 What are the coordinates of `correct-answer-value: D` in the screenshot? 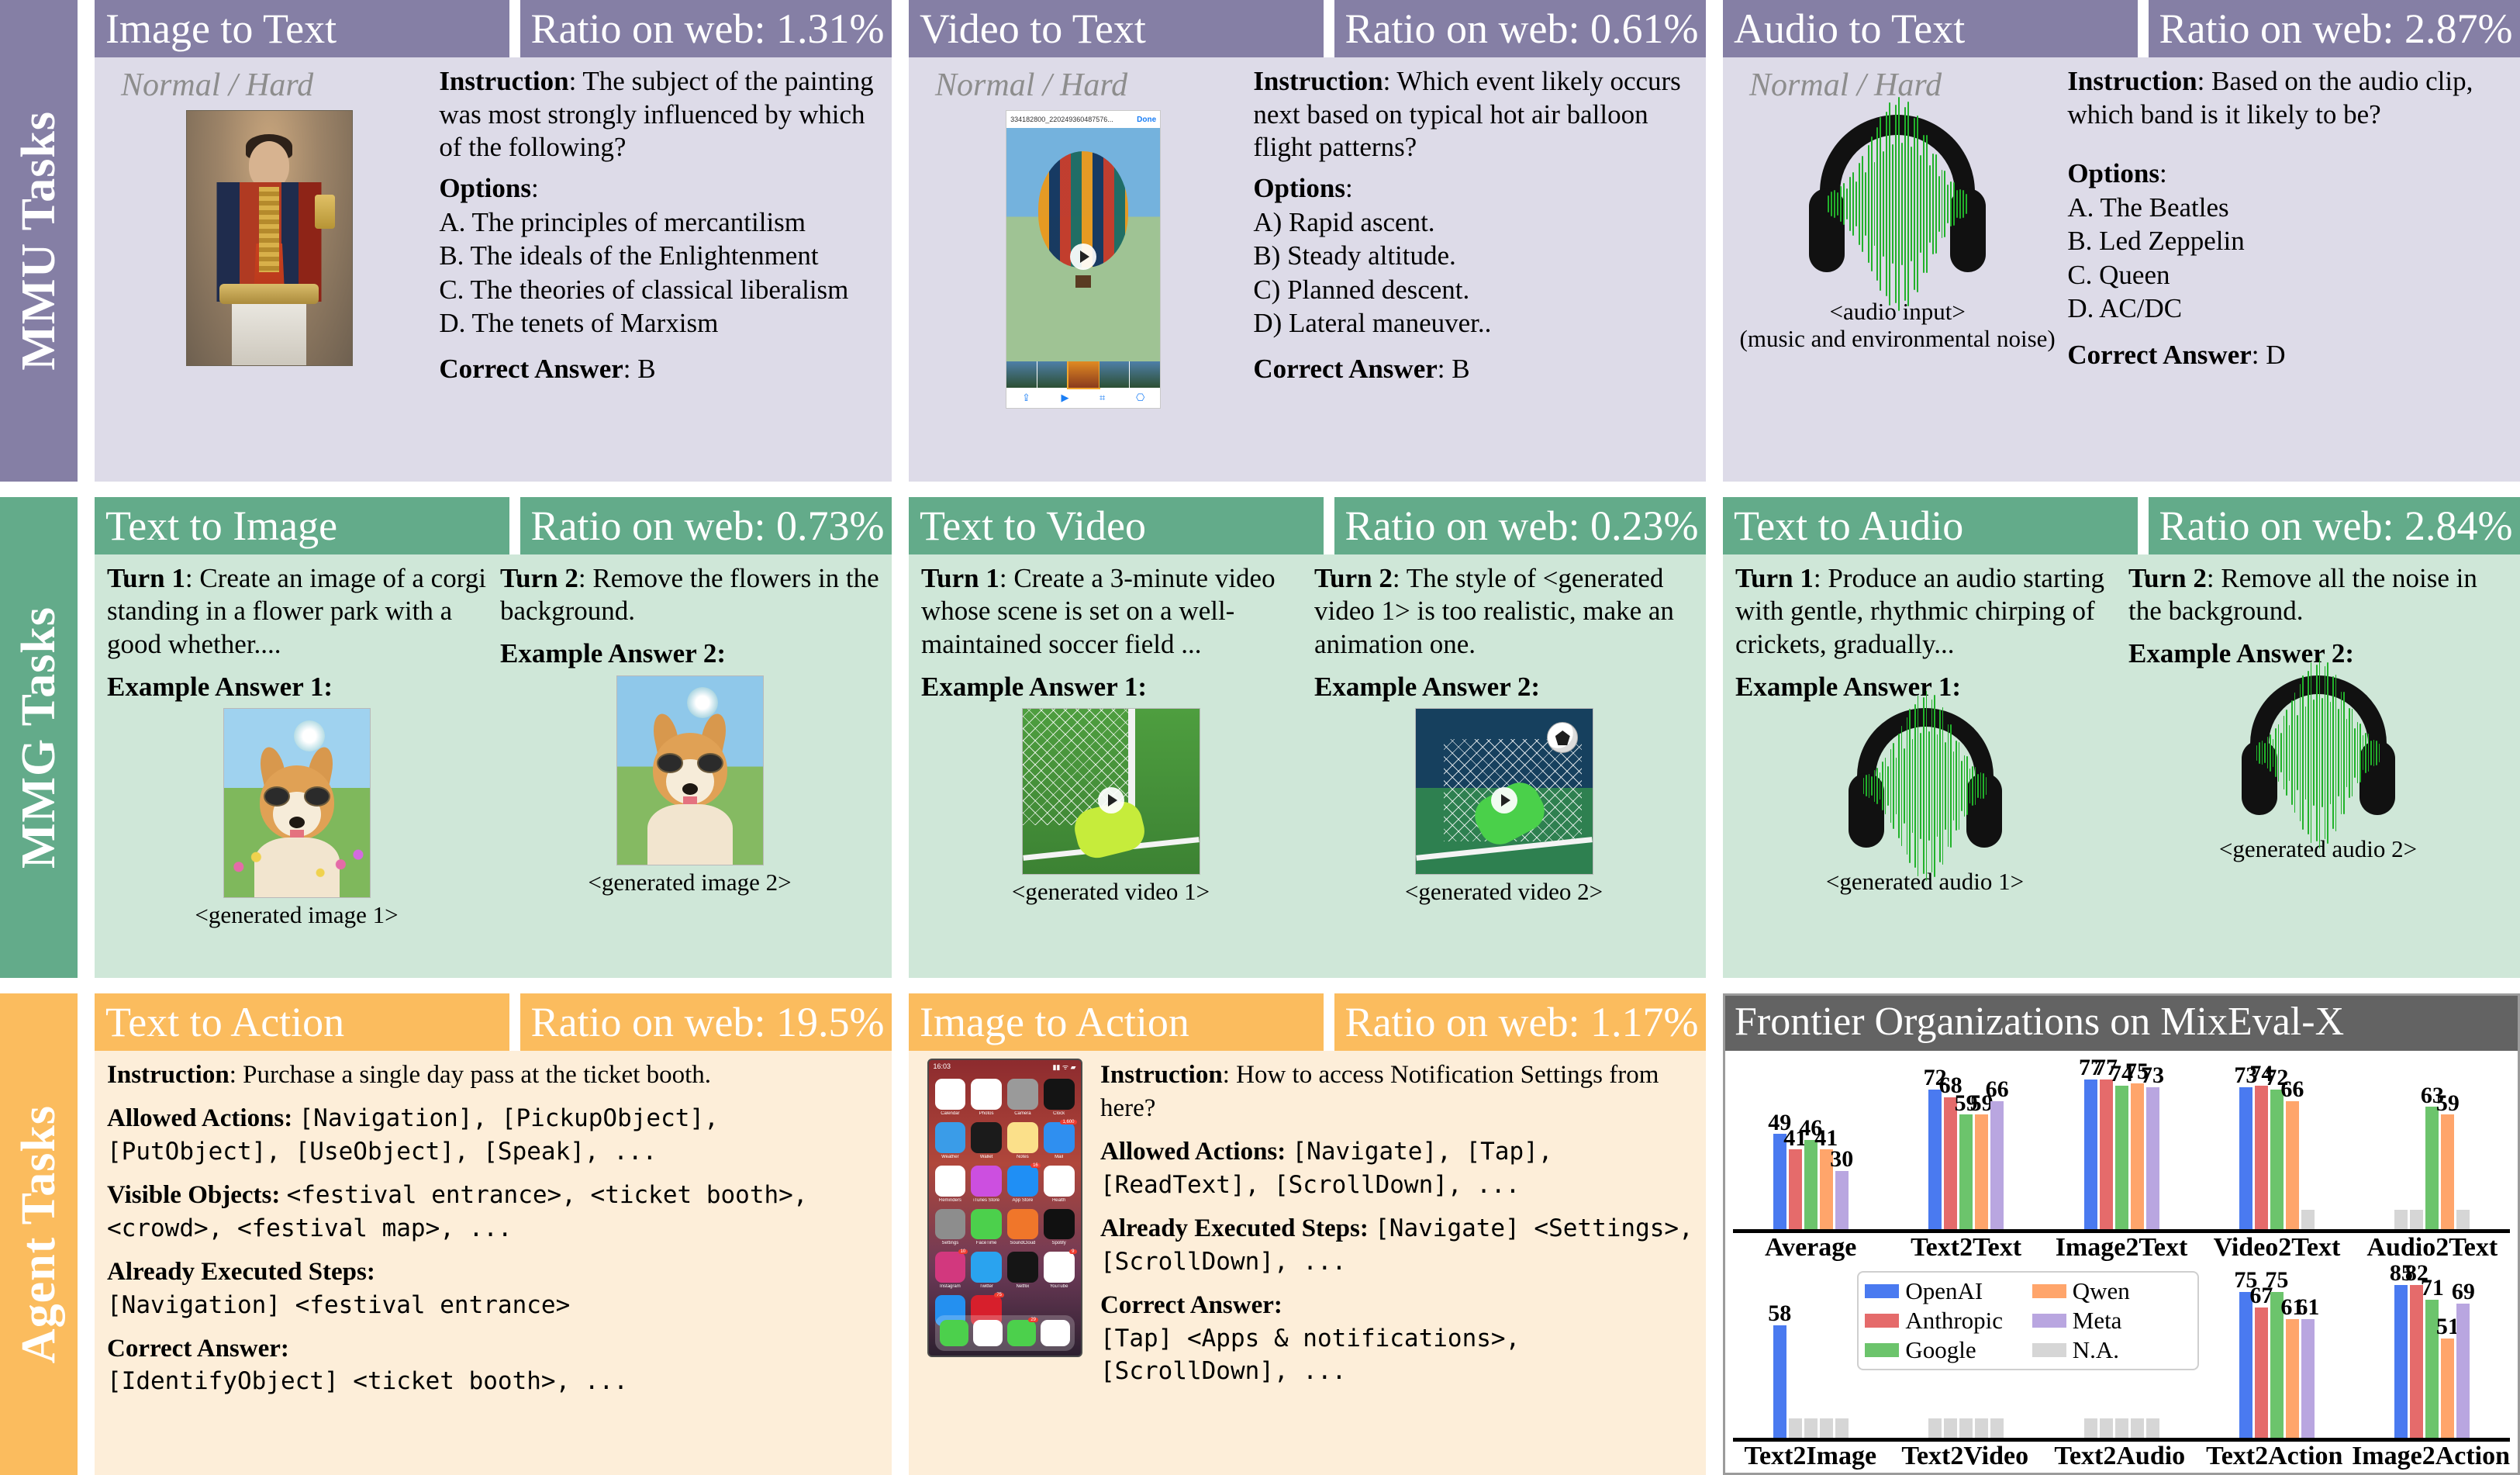 It's located at (2276, 354).